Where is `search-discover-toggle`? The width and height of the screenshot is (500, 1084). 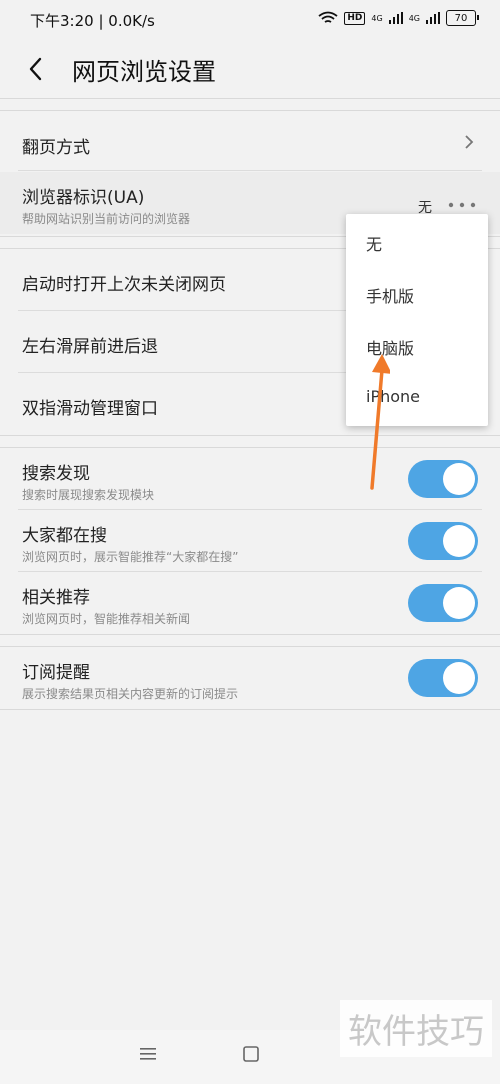
search-discover-toggle is located at coordinates (443, 479).